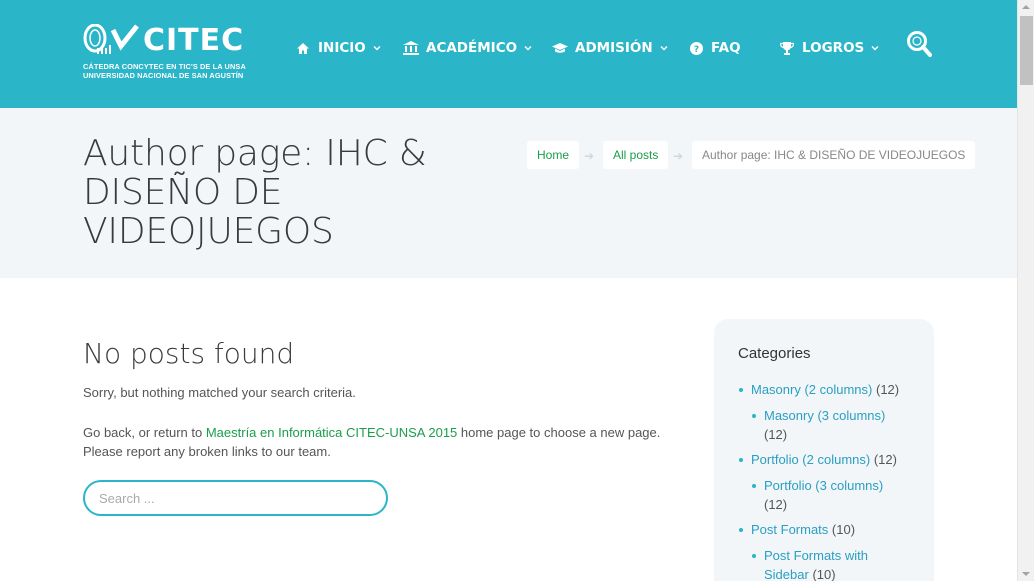  What do you see at coordinates (614, 48) in the screenshot?
I see `nav-label: ADMISIÓN` at bounding box center [614, 48].